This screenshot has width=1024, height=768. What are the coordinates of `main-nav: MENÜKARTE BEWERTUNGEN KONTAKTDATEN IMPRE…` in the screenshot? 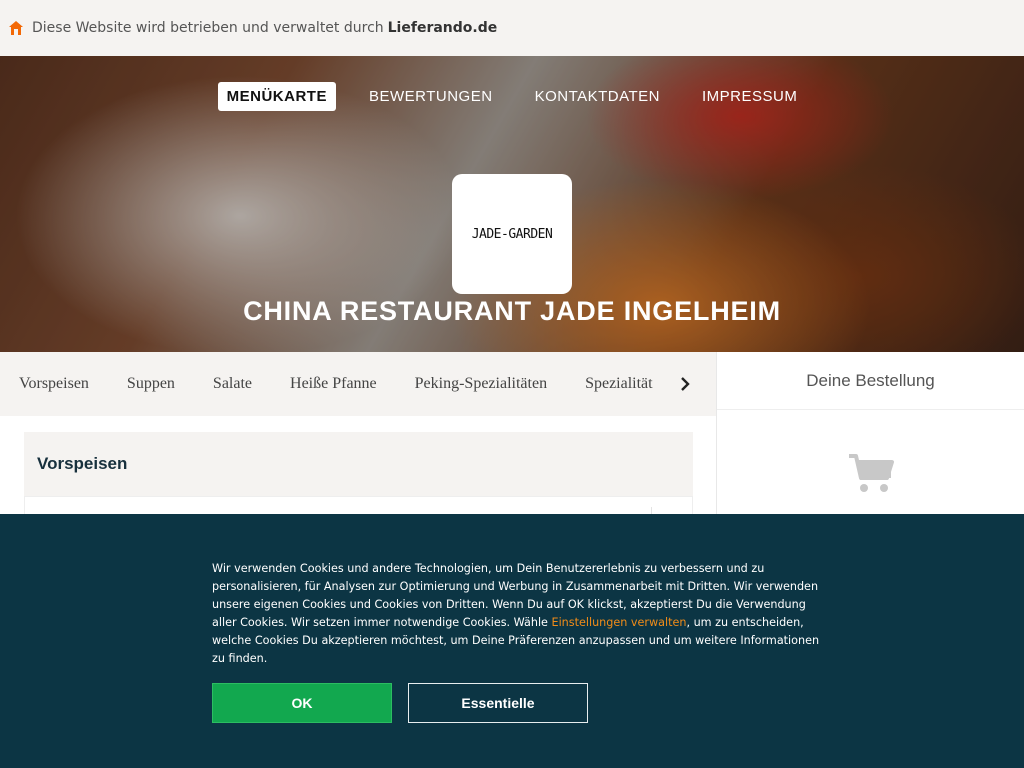 It's located at (512, 96).